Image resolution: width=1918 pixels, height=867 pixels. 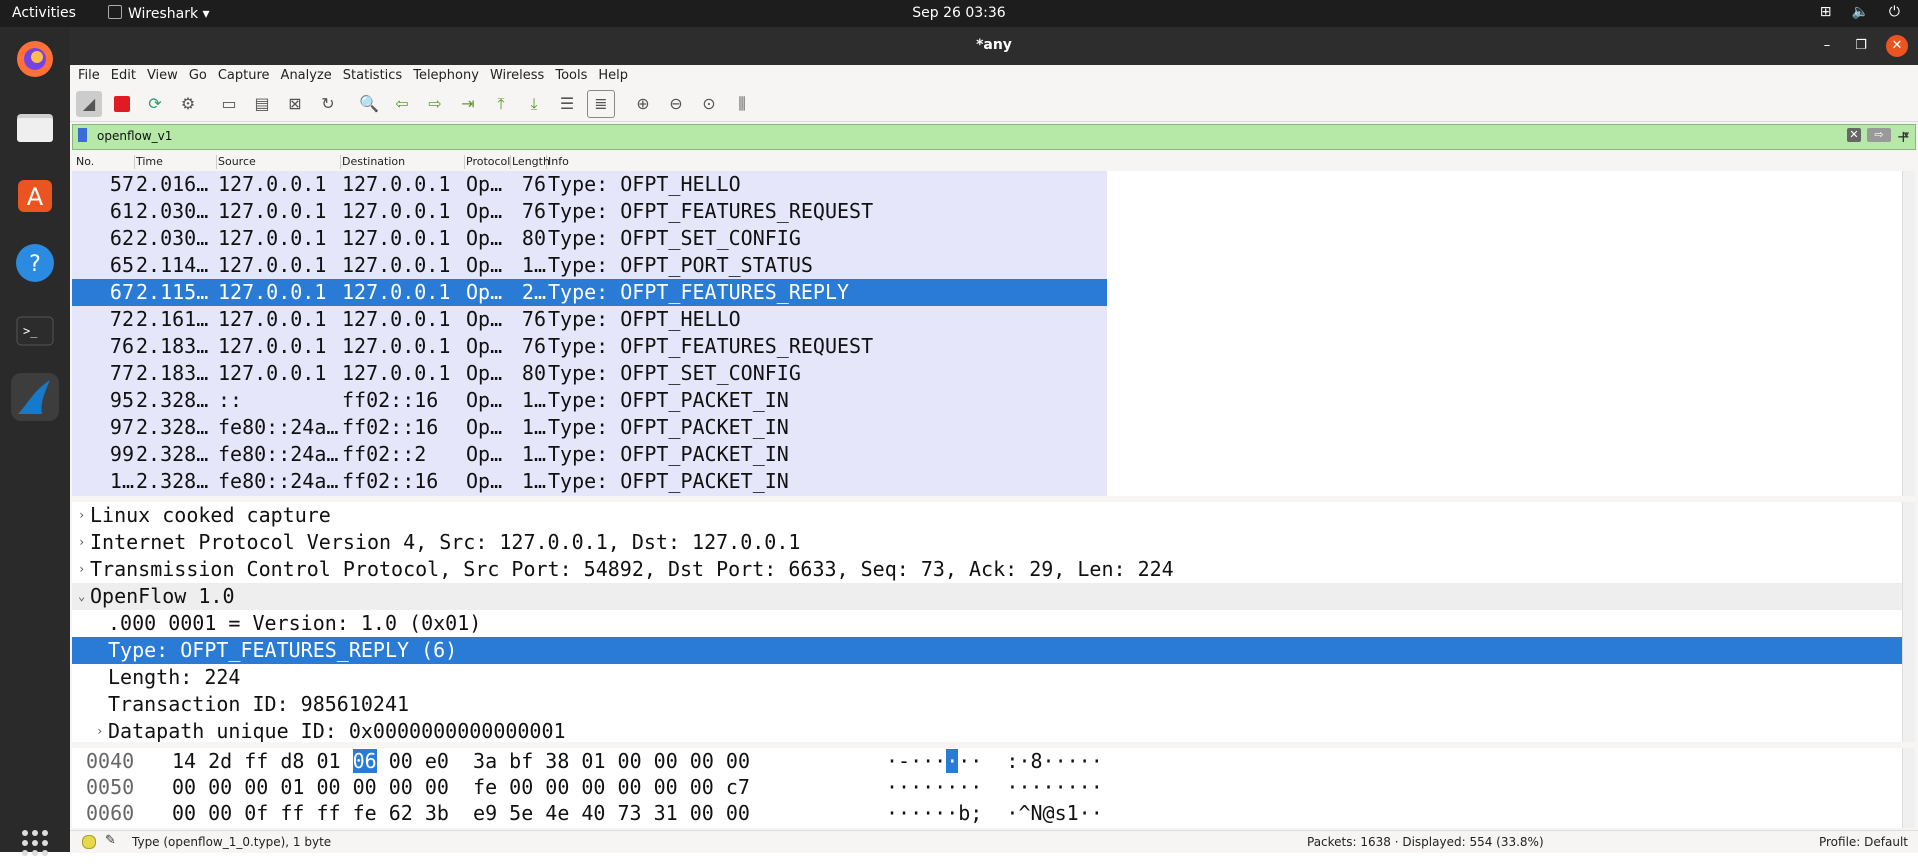 I want to click on maximize-icon: ❐, so click(x=1861, y=46).